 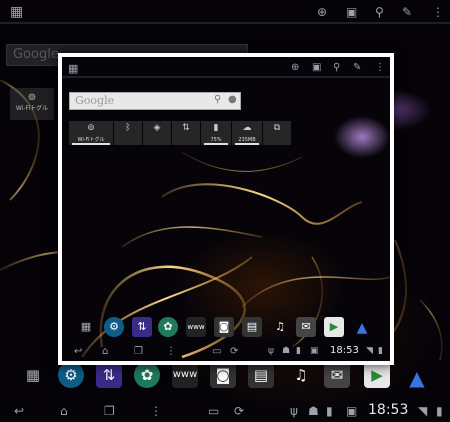 I want to click on microphone-icon: ●, so click(x=232, y=99).